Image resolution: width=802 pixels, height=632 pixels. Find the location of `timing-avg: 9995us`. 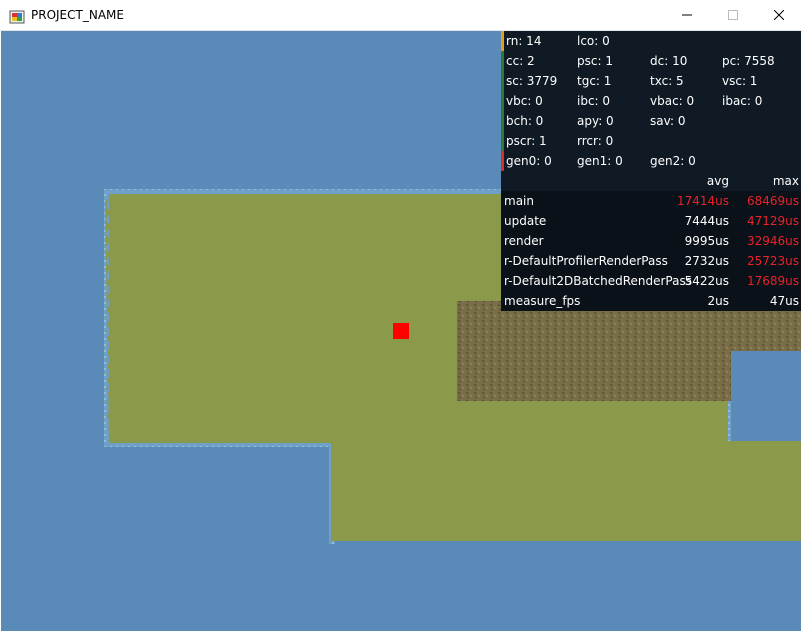

timing-avg: 9995us is located at coordinates (706, 241).